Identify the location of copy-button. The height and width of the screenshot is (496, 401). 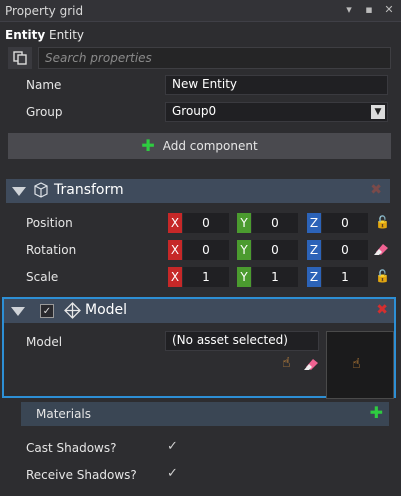
(20, 58).